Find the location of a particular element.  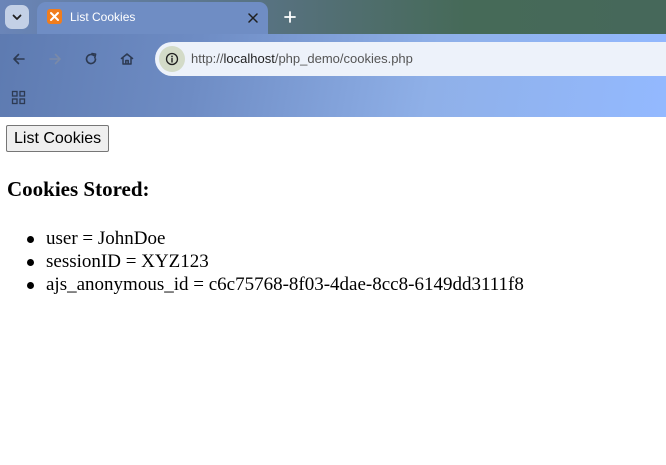

tab-close-button is located at coordinates (253, 18).